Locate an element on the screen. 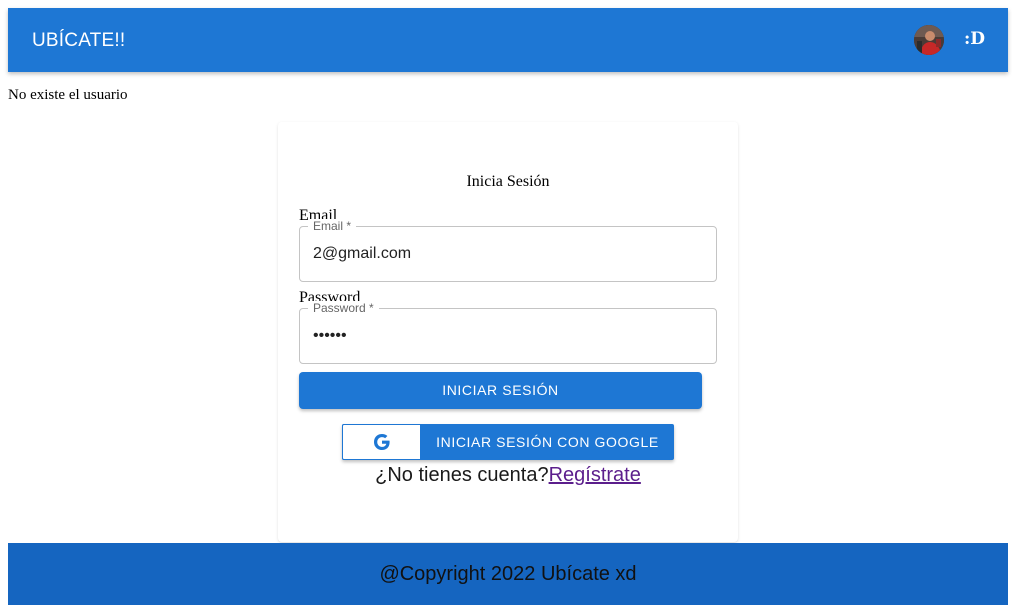  avatar is located at coordinates (929, 40).